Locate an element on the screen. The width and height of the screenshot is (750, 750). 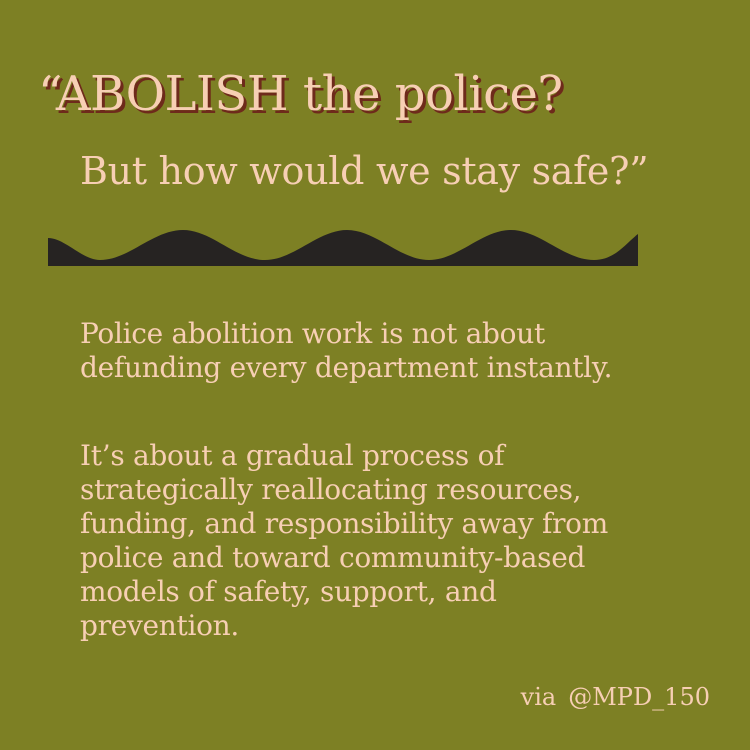
body-line: It’s about a gradual process of is located at coordinates (292, 455).